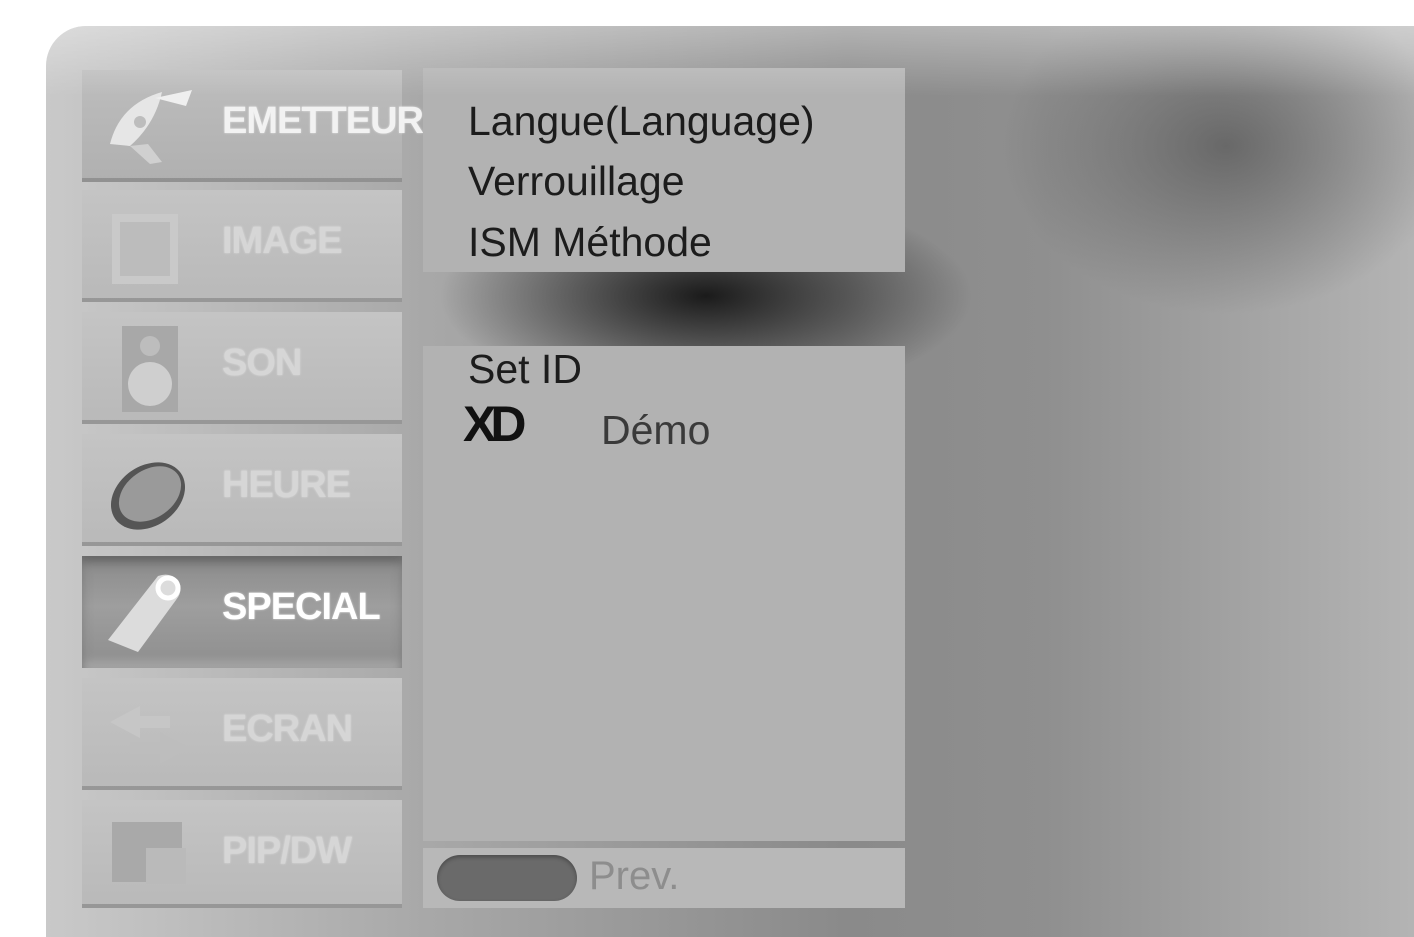  Describe the element at coordinates (151, 127) in the screenshot. I see `satellite-dish-icon` at that location.